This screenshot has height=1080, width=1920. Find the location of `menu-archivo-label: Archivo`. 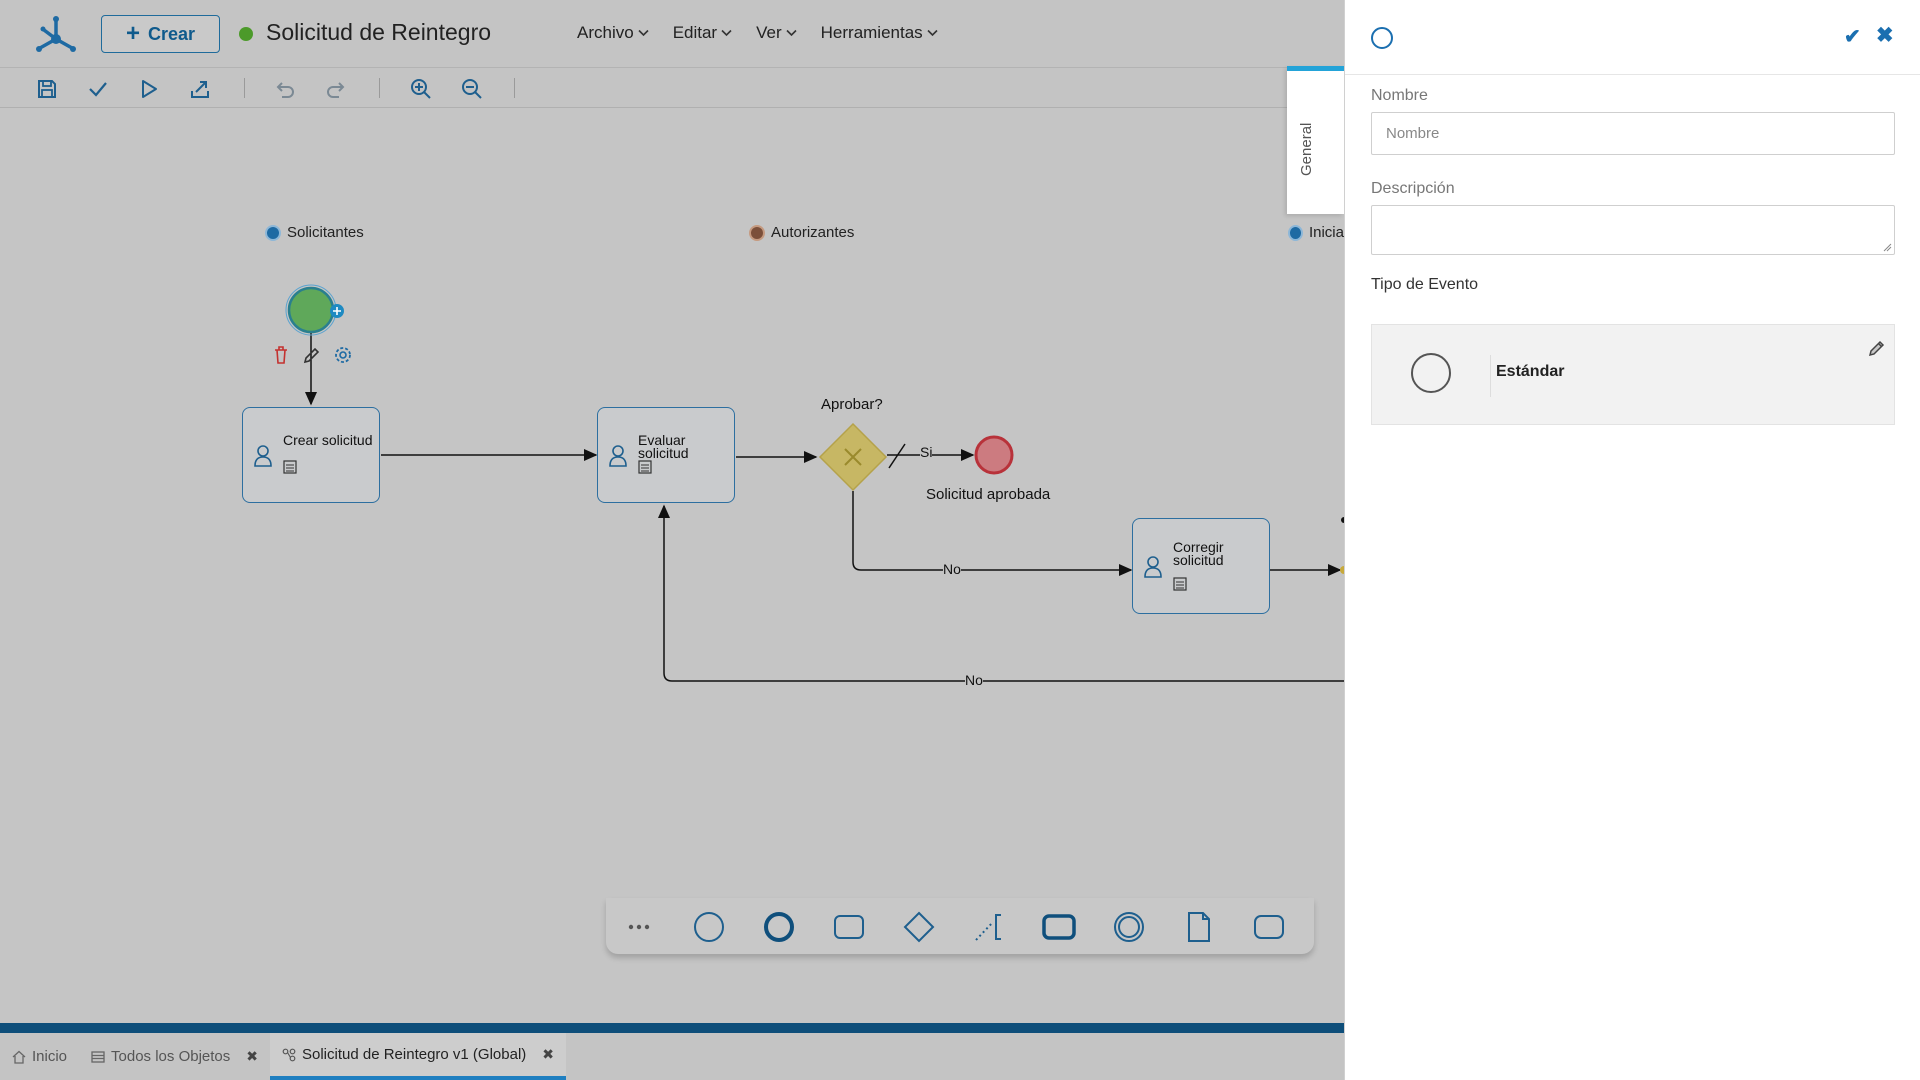

menu-archivo-label: Archivo is located at coordinates (605, 32).